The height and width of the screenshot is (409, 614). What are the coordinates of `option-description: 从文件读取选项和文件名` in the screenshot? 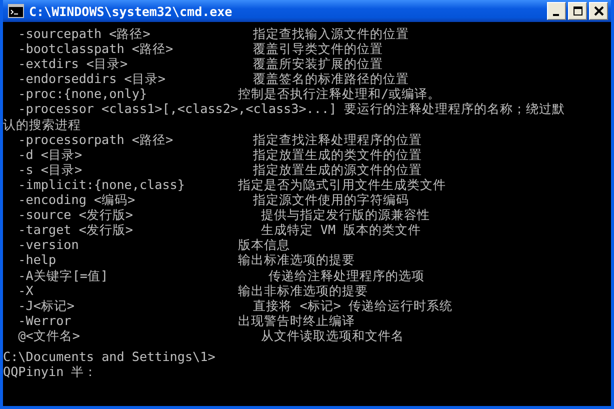 It's located at (332, 335).